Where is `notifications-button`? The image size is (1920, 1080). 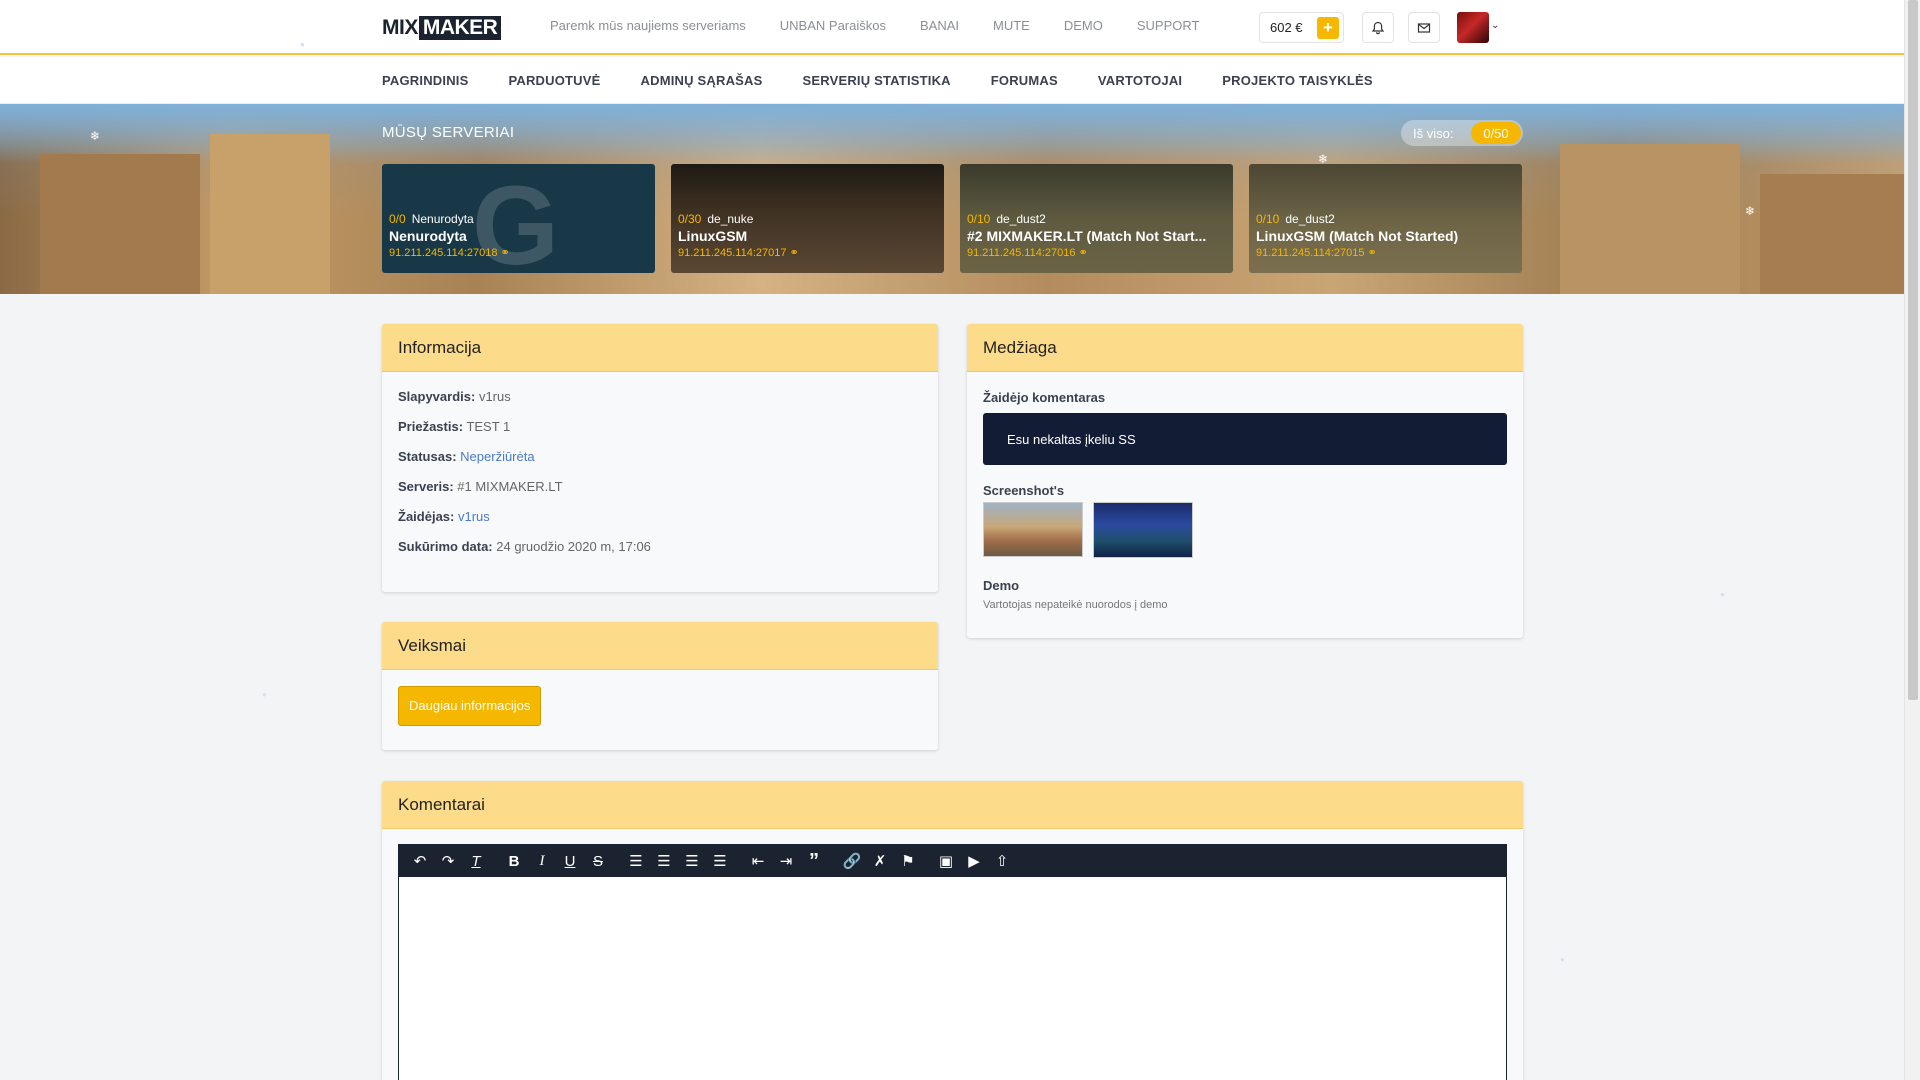 notifications-button is located at coordinates (1378, 27).